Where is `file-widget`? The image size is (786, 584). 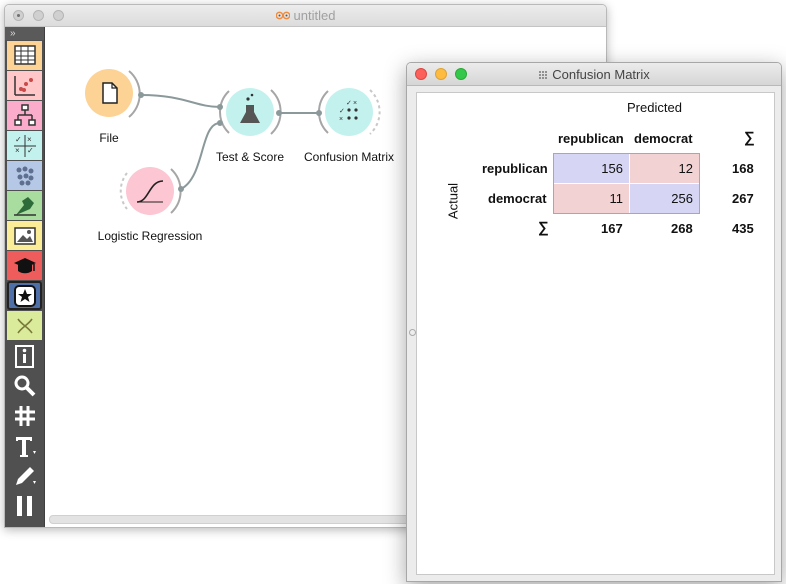 file-widget is located at coordinates (114, 93).